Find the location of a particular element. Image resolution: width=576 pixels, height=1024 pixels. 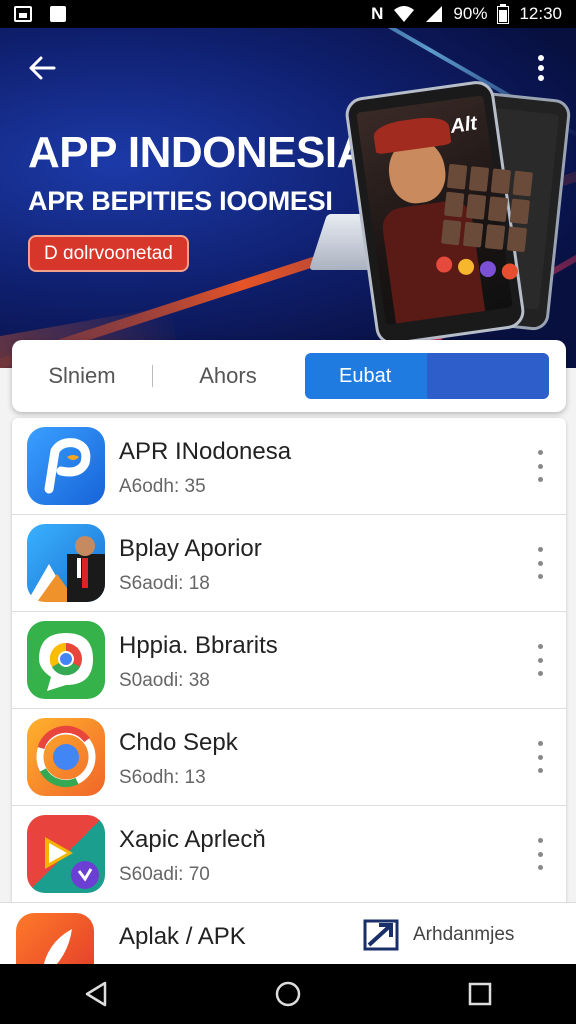

clock: 12:30 is located at coordinates (540, 13).